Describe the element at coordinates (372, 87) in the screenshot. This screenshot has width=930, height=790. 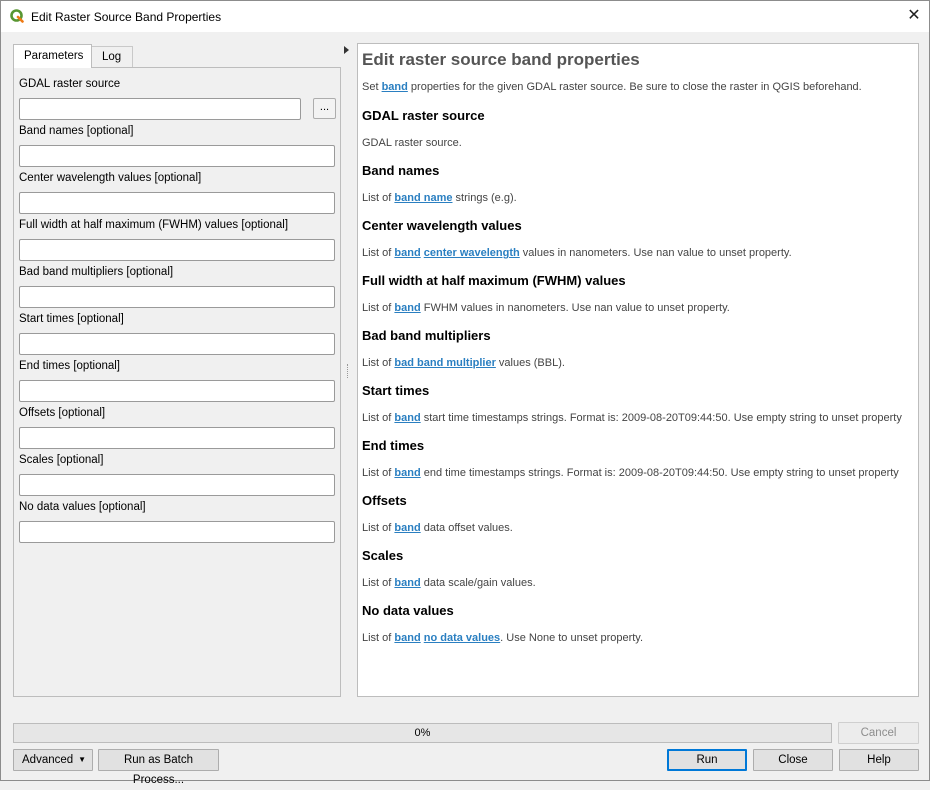
I see `help-intro-text: Set` at that location.